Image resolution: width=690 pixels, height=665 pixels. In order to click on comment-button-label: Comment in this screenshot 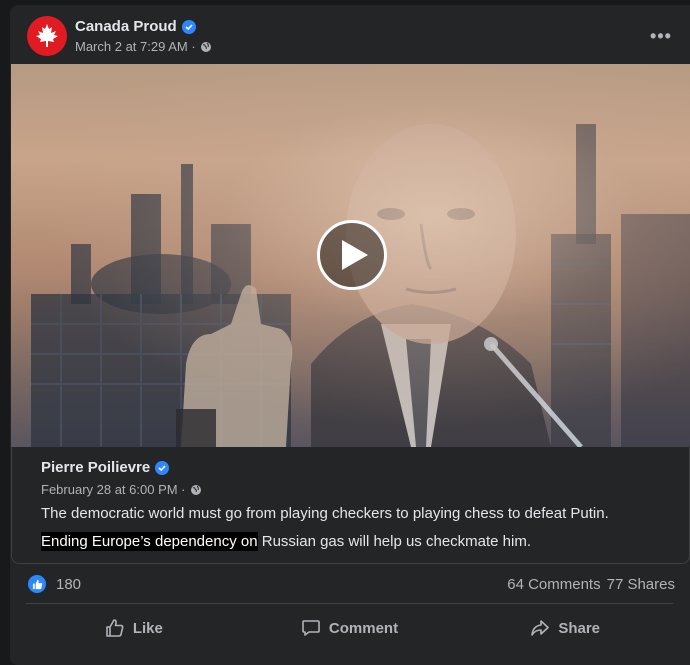, I will do `click(363, 628)`.